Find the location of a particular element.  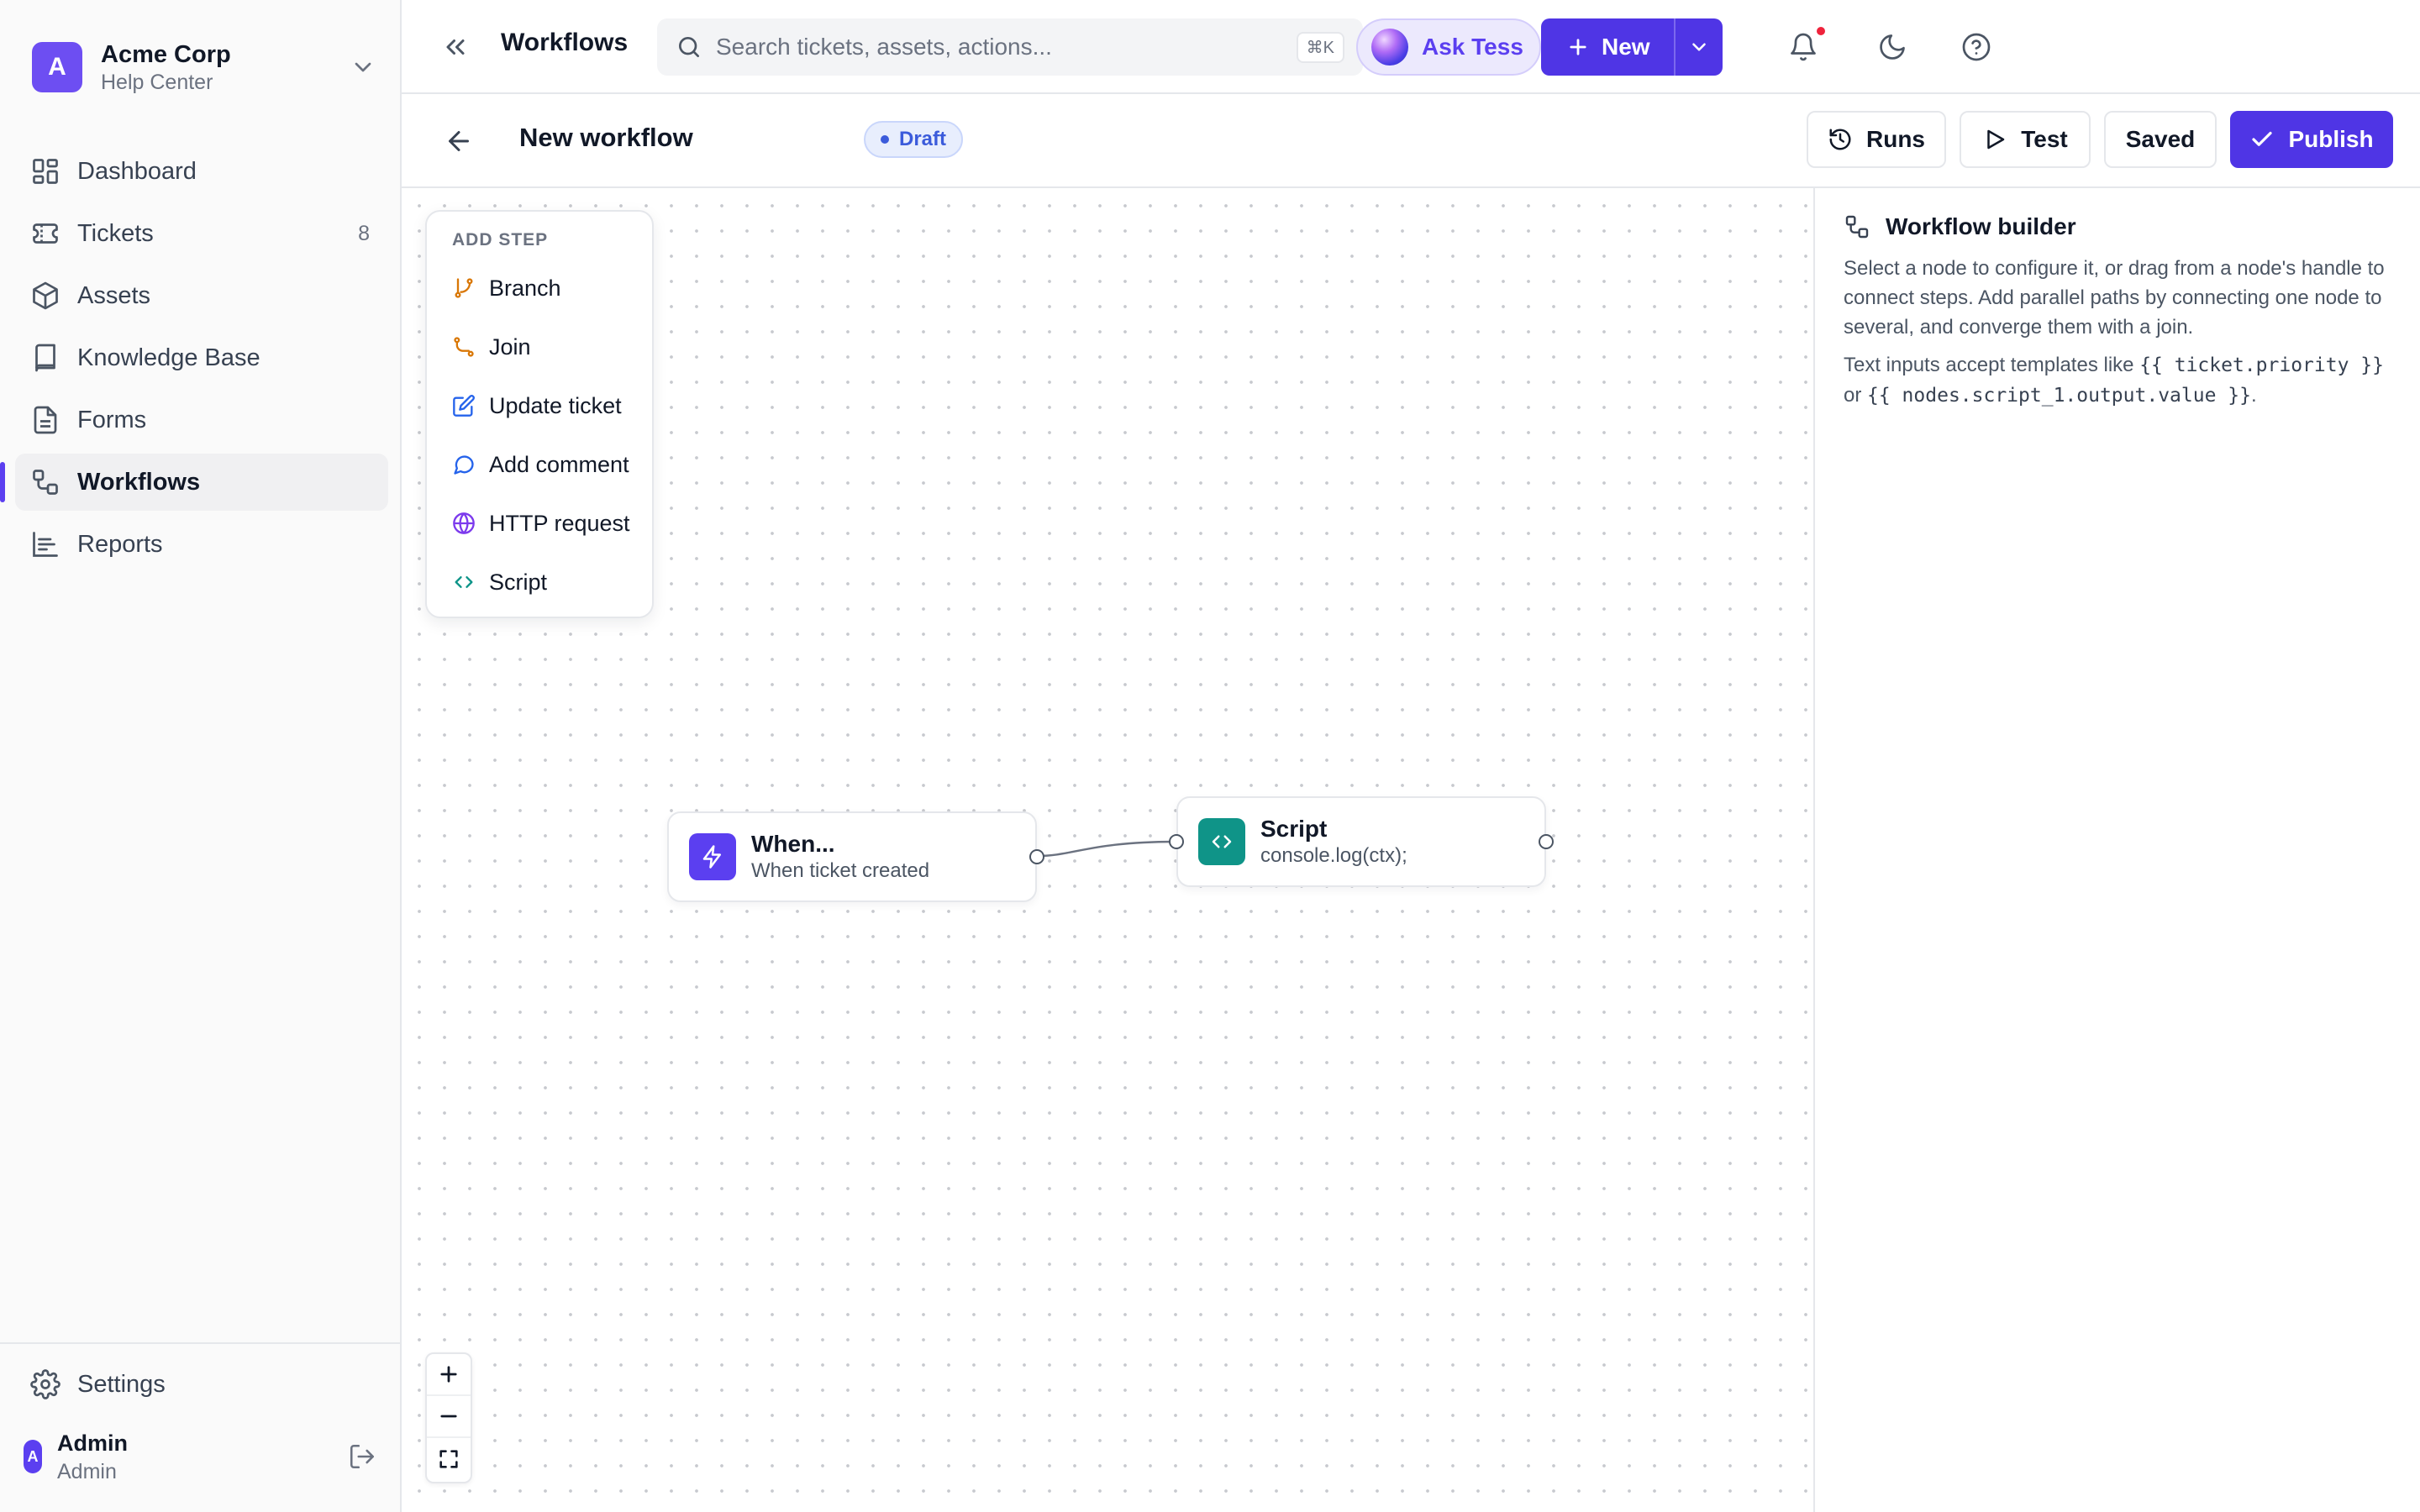

node-subtitle: console.log(ctx); is located at coordinates (1333, 855).